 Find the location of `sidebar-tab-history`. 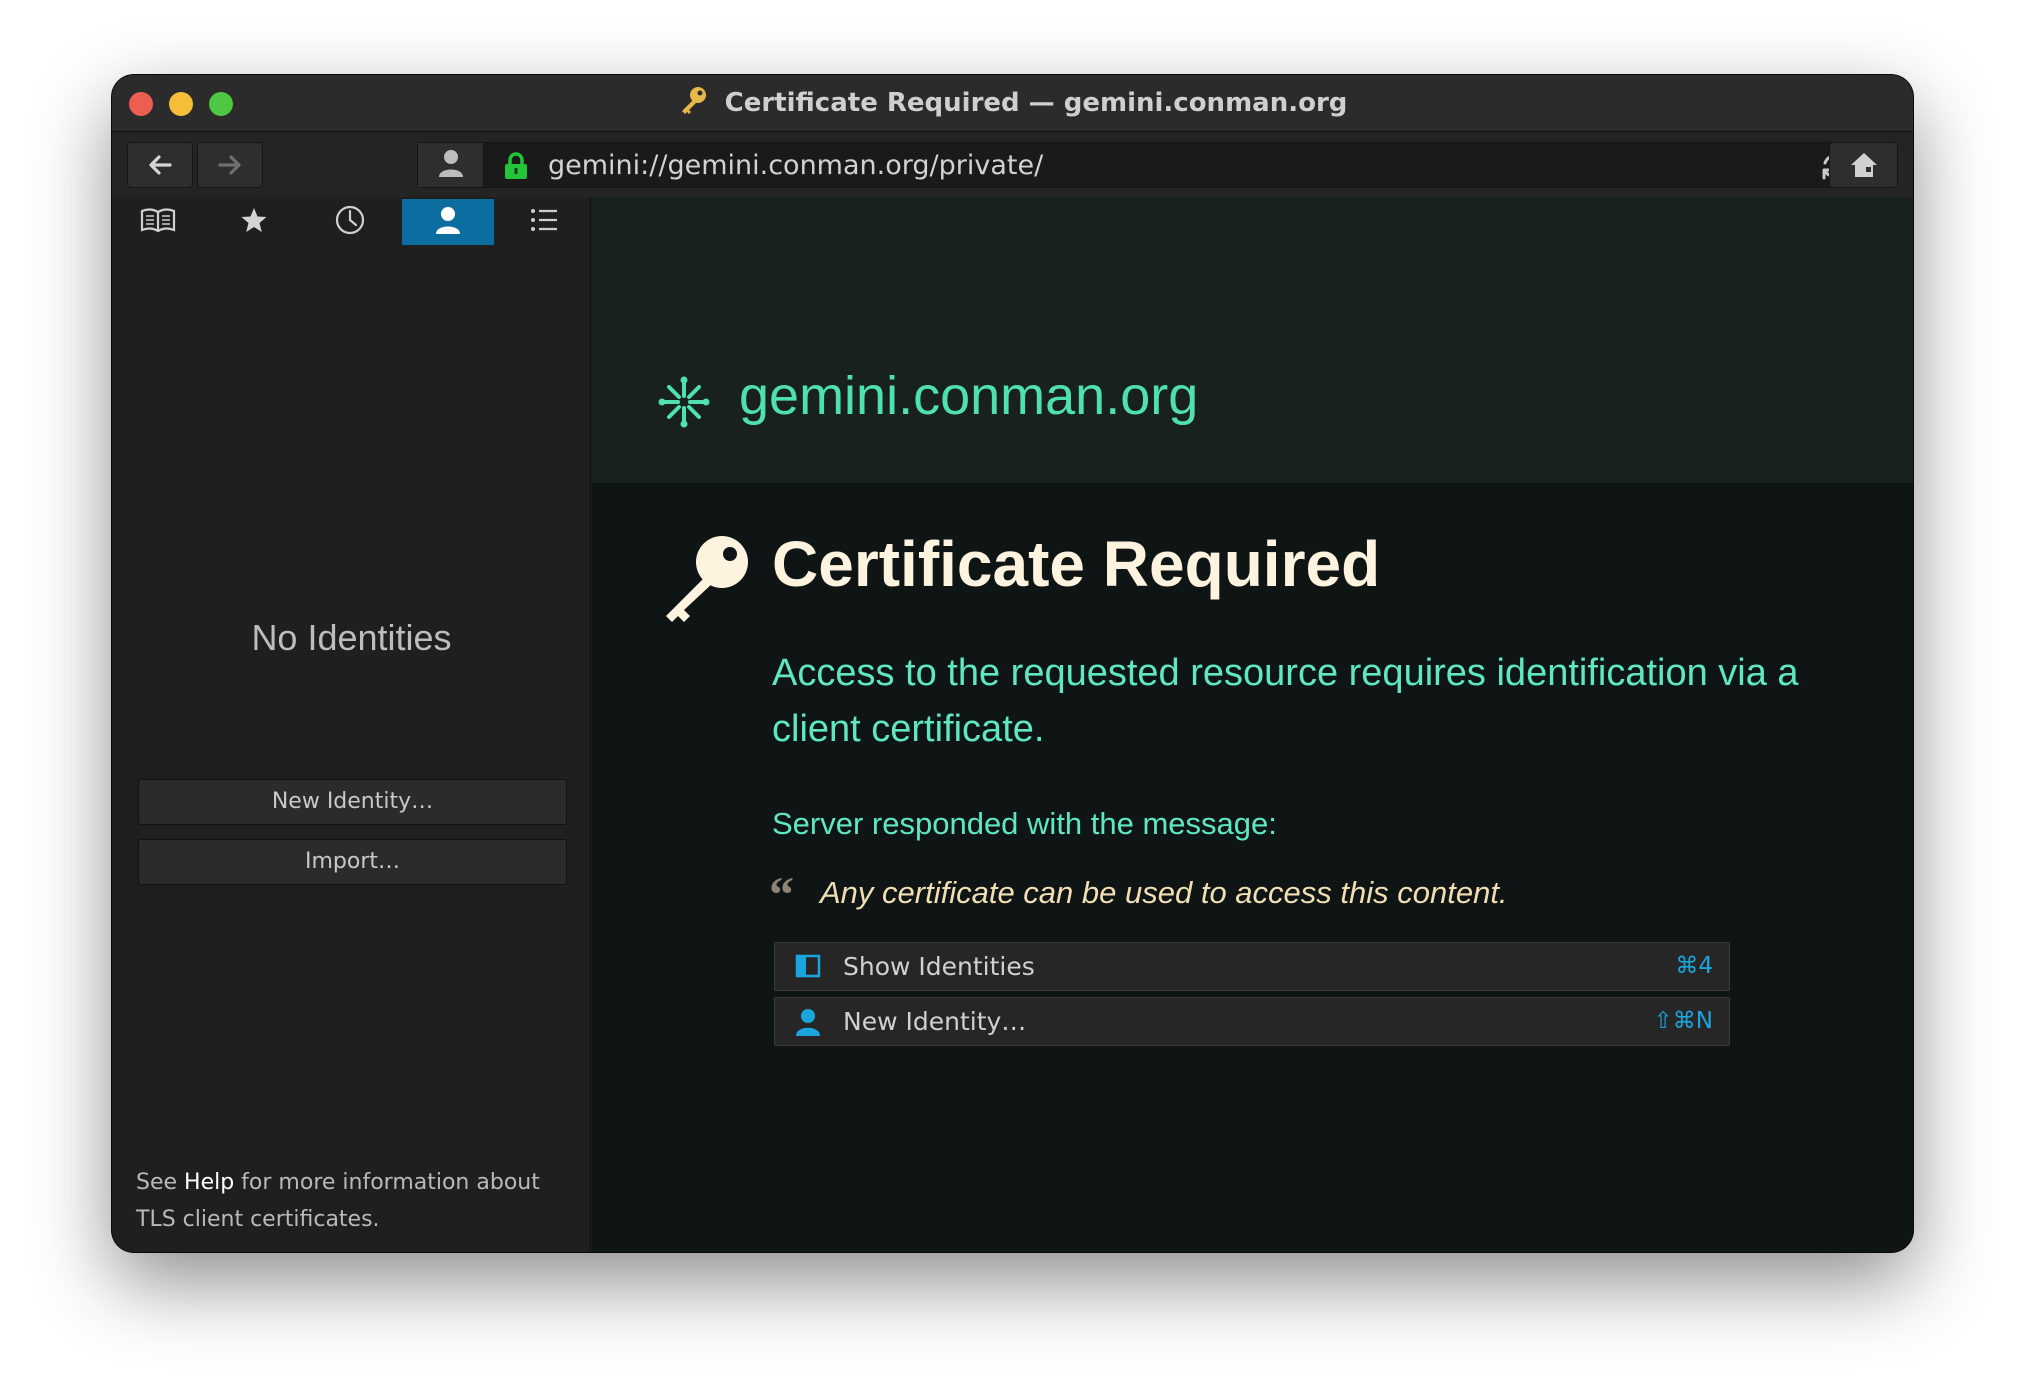

sidebar-tab-history is located at coordinates (350, 222).